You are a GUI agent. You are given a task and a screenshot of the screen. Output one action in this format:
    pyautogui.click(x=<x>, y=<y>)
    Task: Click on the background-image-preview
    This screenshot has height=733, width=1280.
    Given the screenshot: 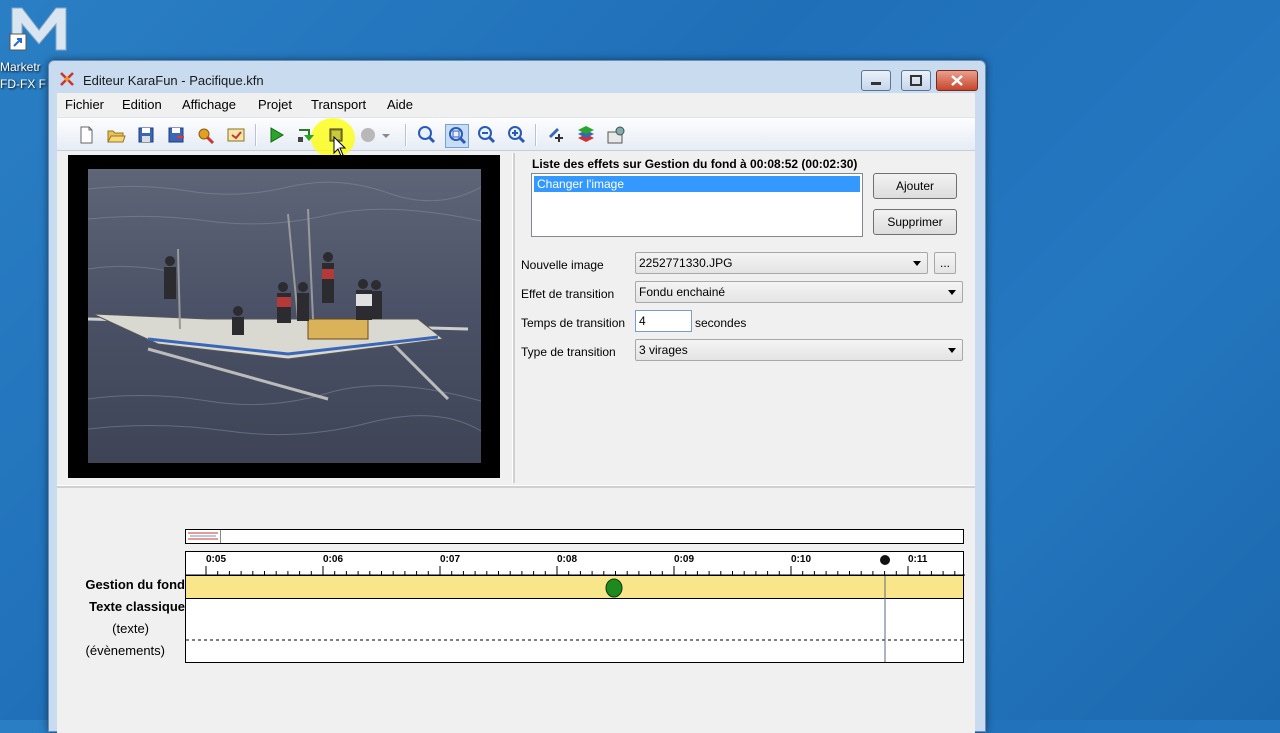 What is the action you would take?
    pyautogui.click(x=284, y=316)
    